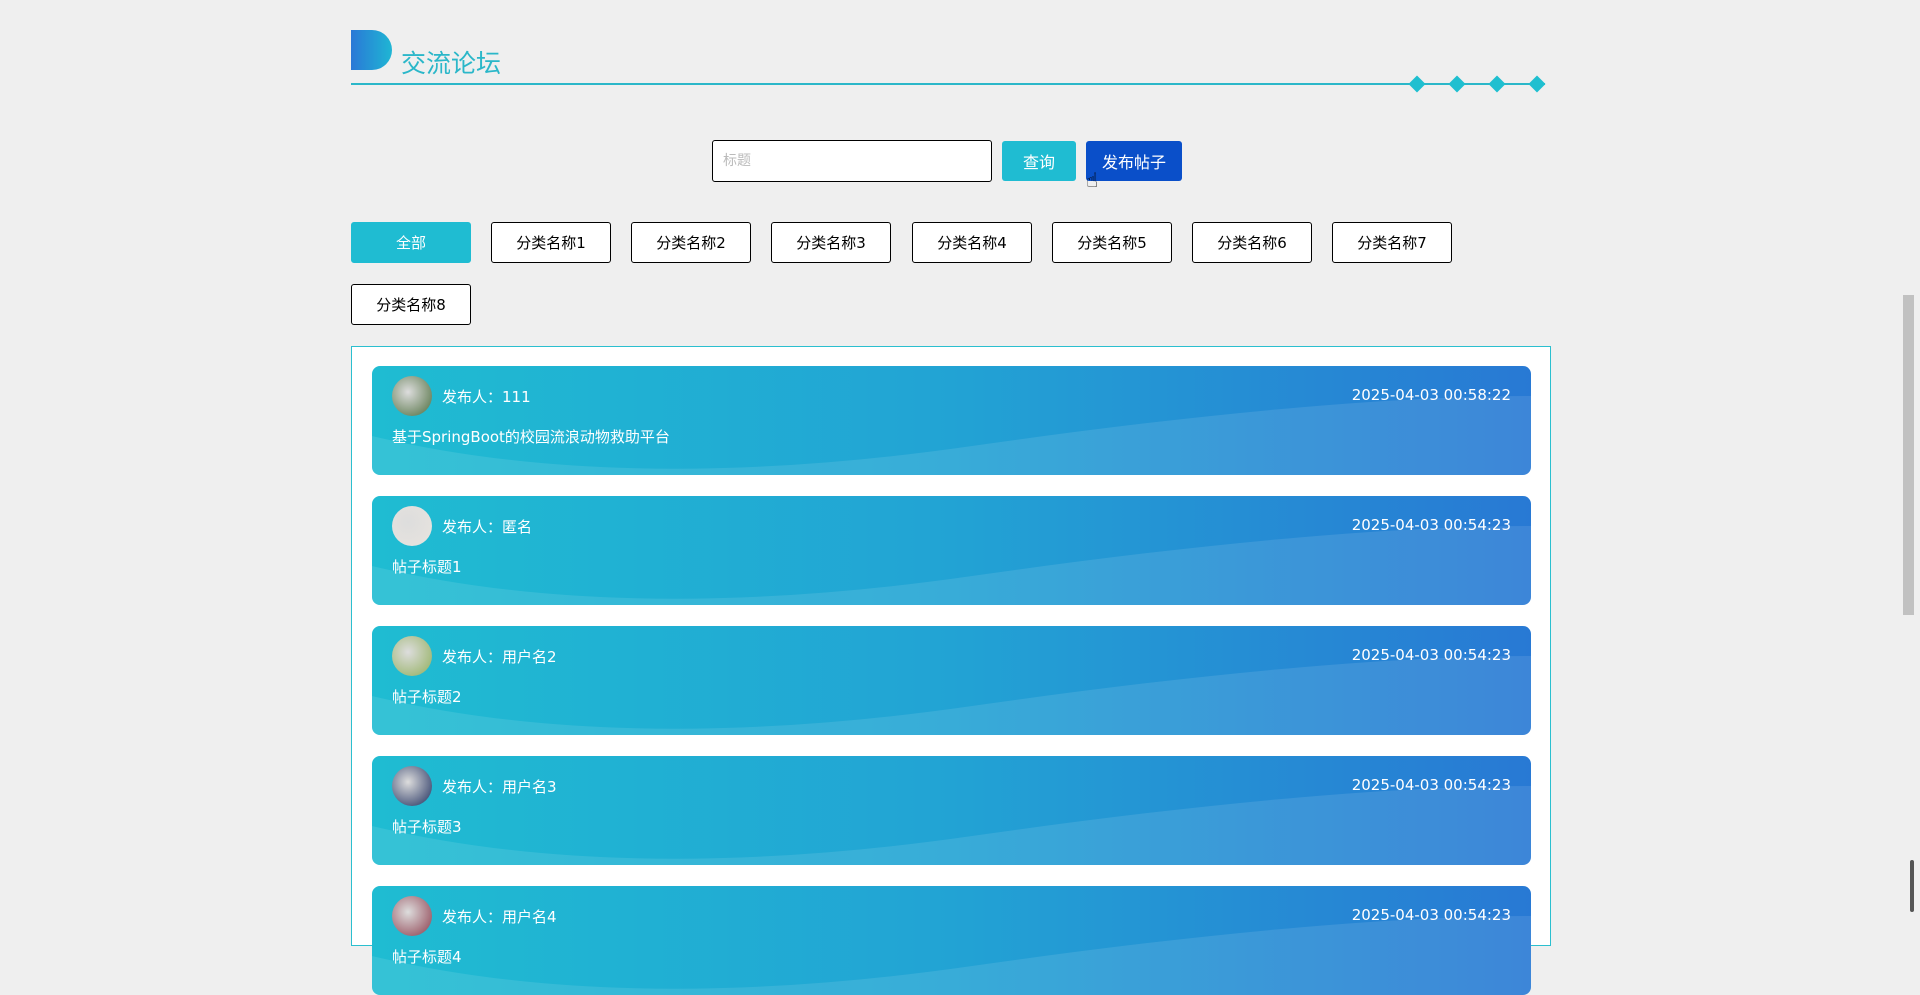  I want to click on category-8: 分类名称8, so click(411, 304).